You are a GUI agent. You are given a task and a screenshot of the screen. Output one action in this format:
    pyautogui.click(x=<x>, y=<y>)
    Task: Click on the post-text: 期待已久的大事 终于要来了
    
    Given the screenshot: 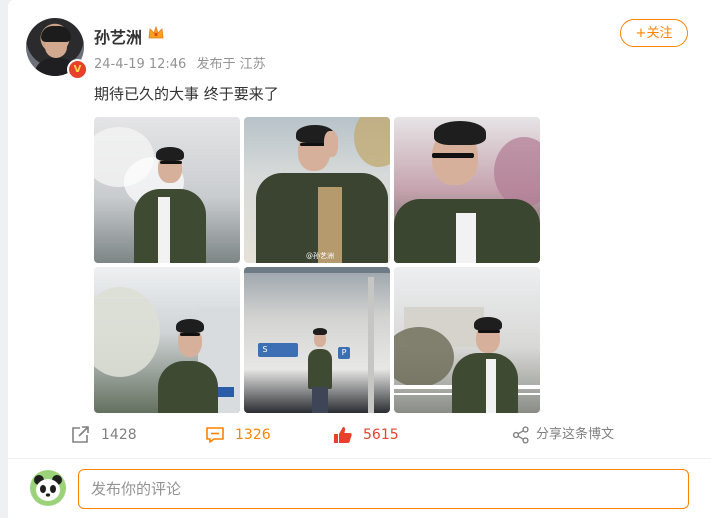 What is the action you would take?
    pyautogui.click(x=186, y=94)
    